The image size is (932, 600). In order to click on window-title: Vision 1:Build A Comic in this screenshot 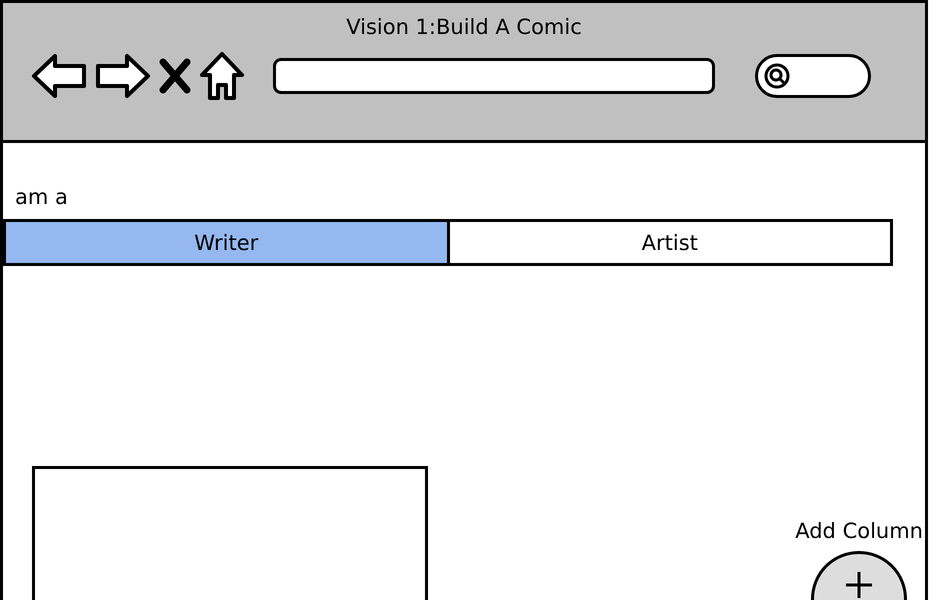, I will do `click(464, 27)`.